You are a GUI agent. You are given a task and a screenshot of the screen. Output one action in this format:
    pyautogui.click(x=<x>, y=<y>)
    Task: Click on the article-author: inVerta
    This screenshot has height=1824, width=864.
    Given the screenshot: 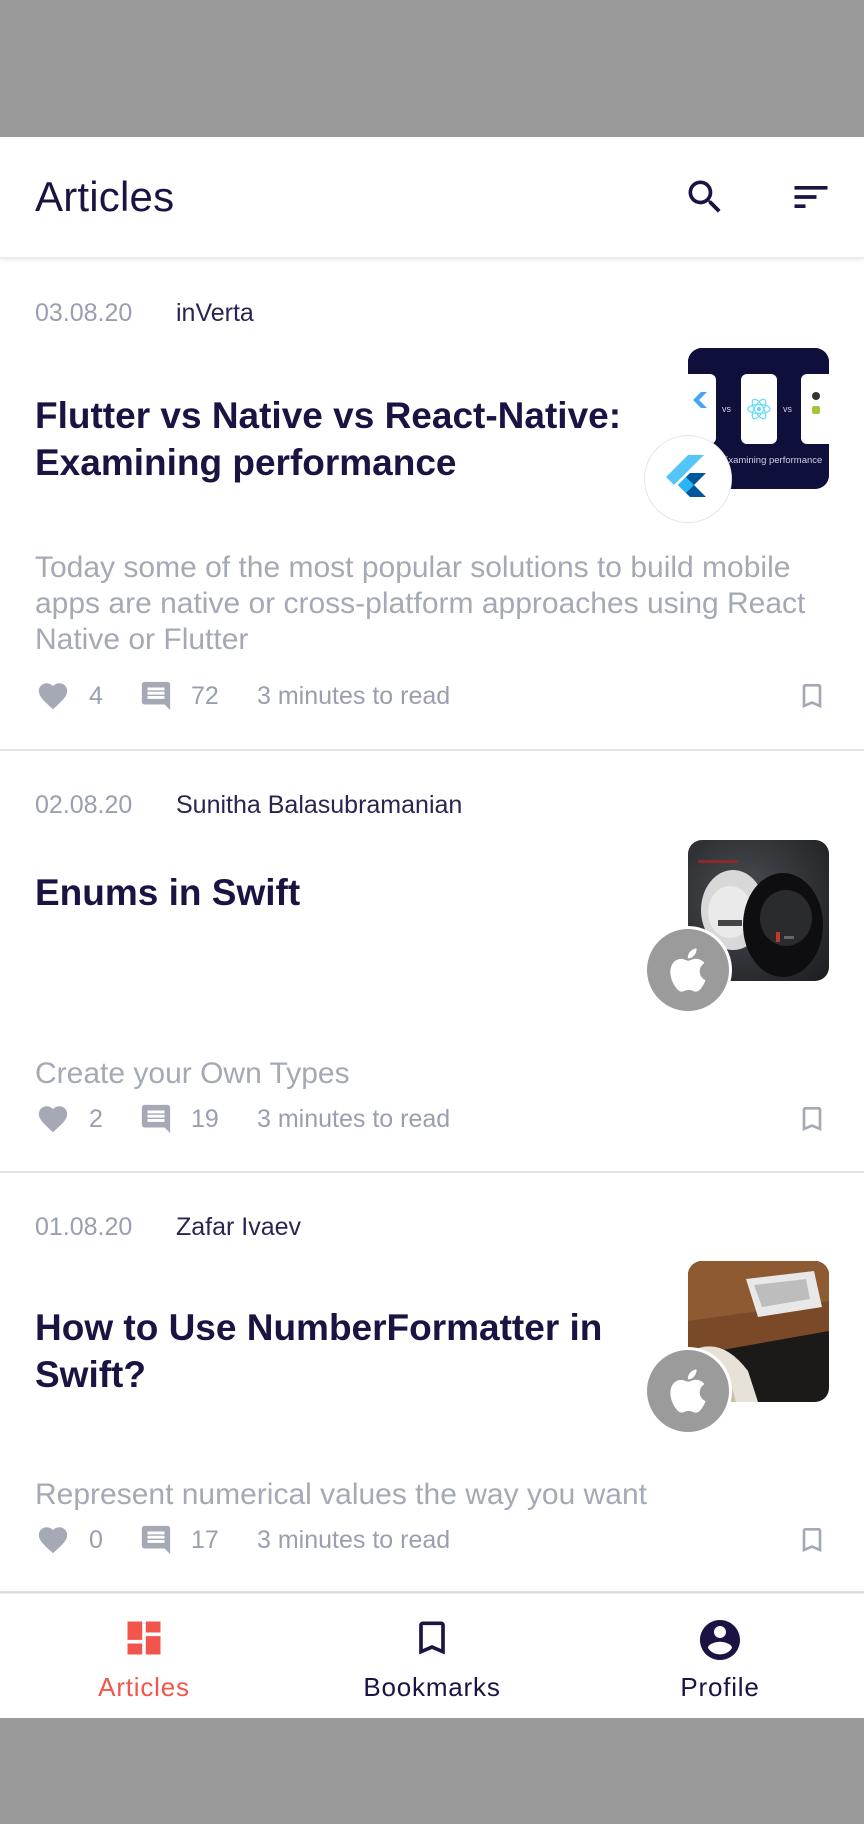 What is the action you would take?
    pyautogui.click(x=215, y=313)
    